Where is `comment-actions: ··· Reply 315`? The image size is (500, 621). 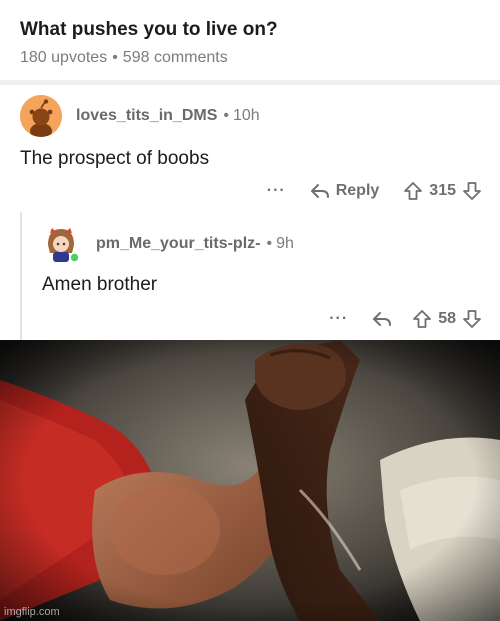 comment-actions: ··· Reply 315 is located at coordinates (374, 191).